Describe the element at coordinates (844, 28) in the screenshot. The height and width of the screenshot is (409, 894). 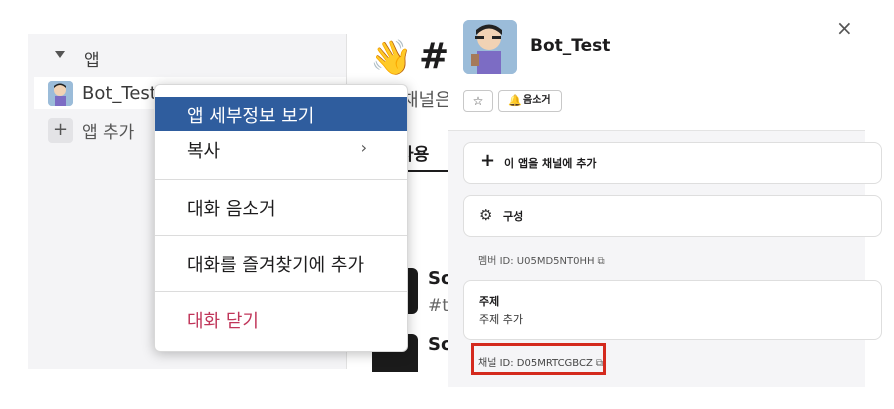
I see `close-icon: ×` at that location.